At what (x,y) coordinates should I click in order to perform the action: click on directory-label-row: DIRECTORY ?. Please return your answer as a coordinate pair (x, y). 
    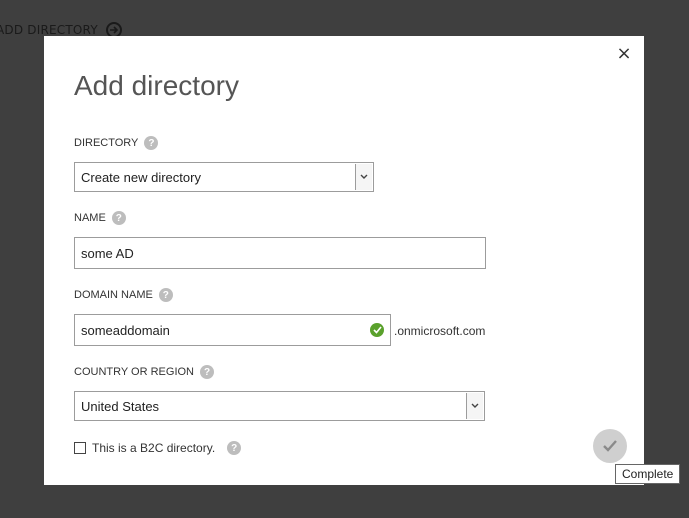
    Looking at the image, I should click on (116, 143).